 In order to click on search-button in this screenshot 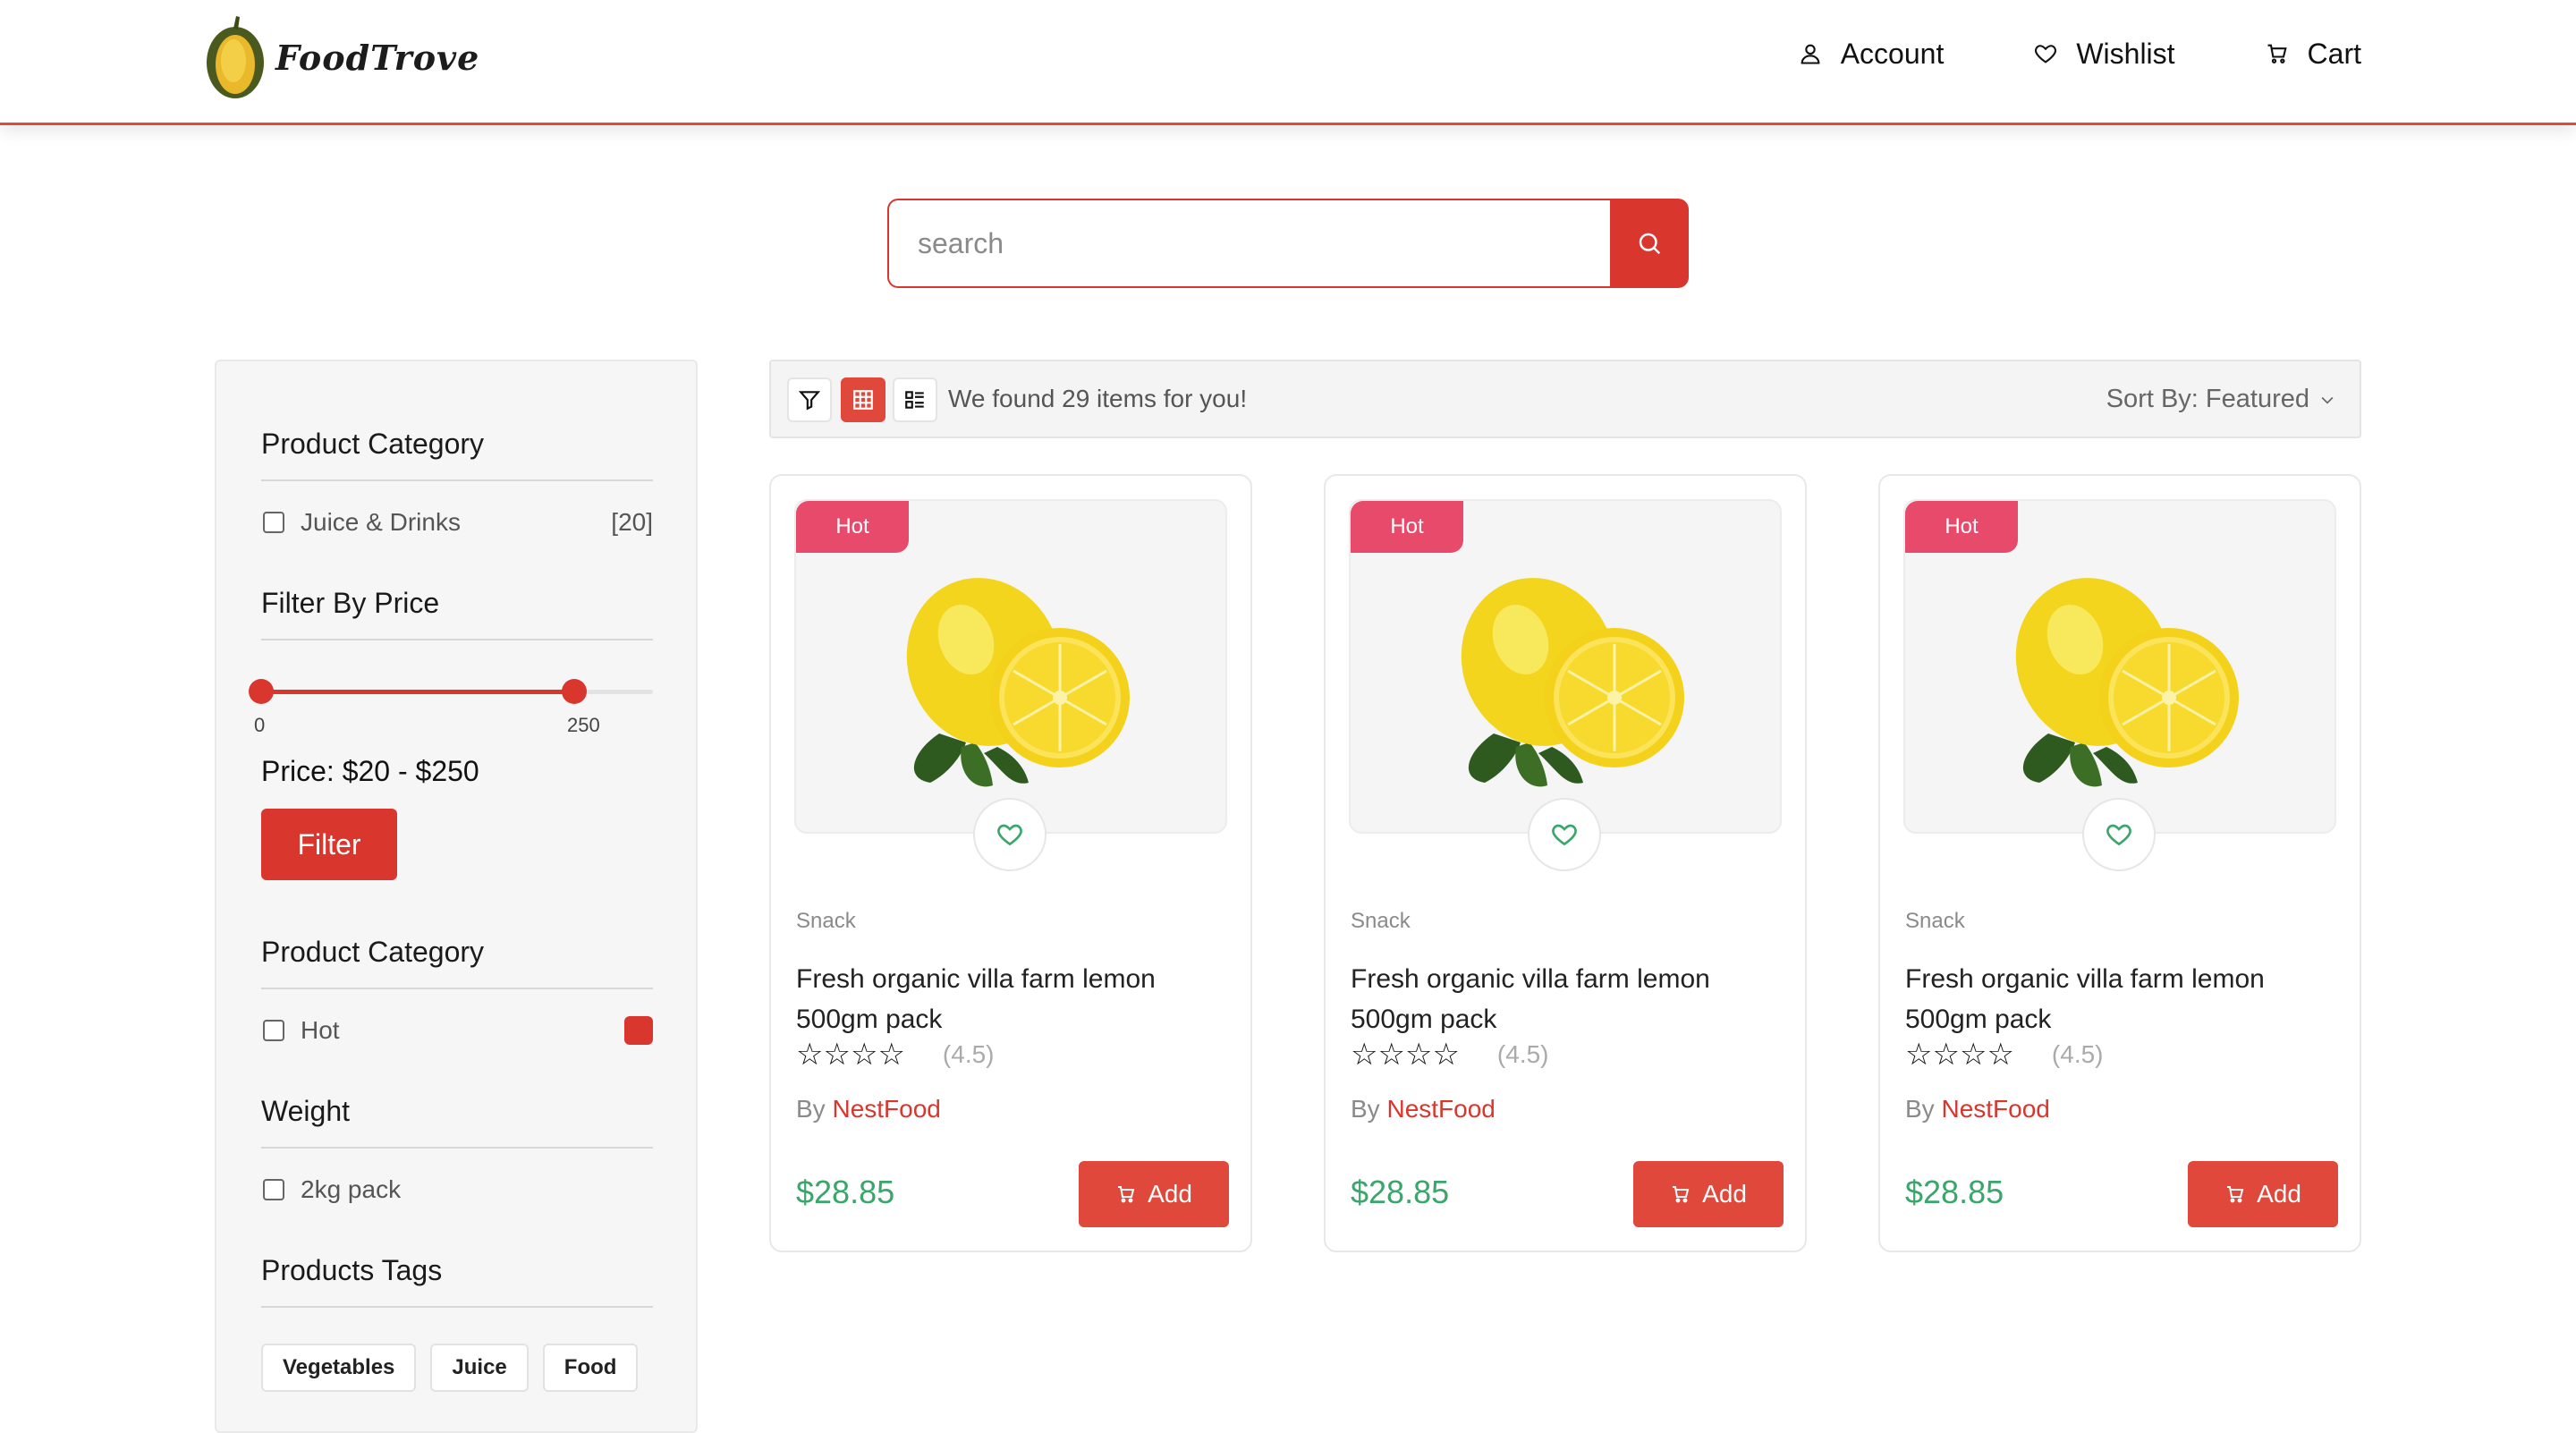, I will do `click(1649, 243)`.